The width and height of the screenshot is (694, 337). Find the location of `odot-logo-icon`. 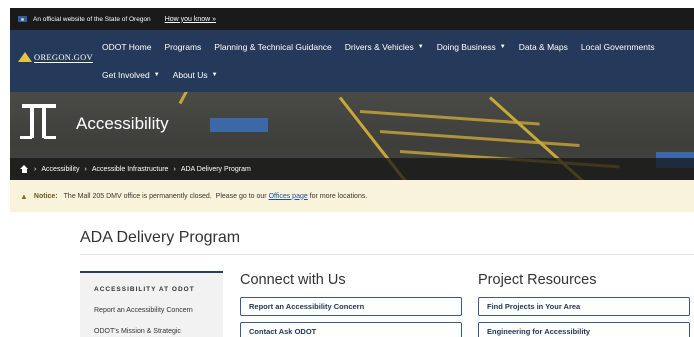

odot-logo-icon is located at coordinates (39, 121).